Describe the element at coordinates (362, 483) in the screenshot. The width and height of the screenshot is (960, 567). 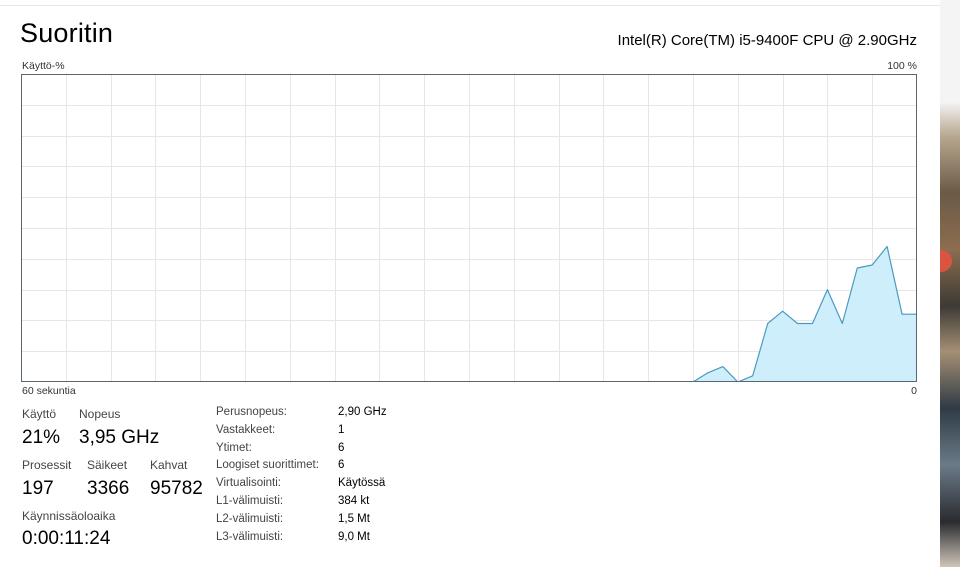
I see `detail-value: Käytössä` at that location.